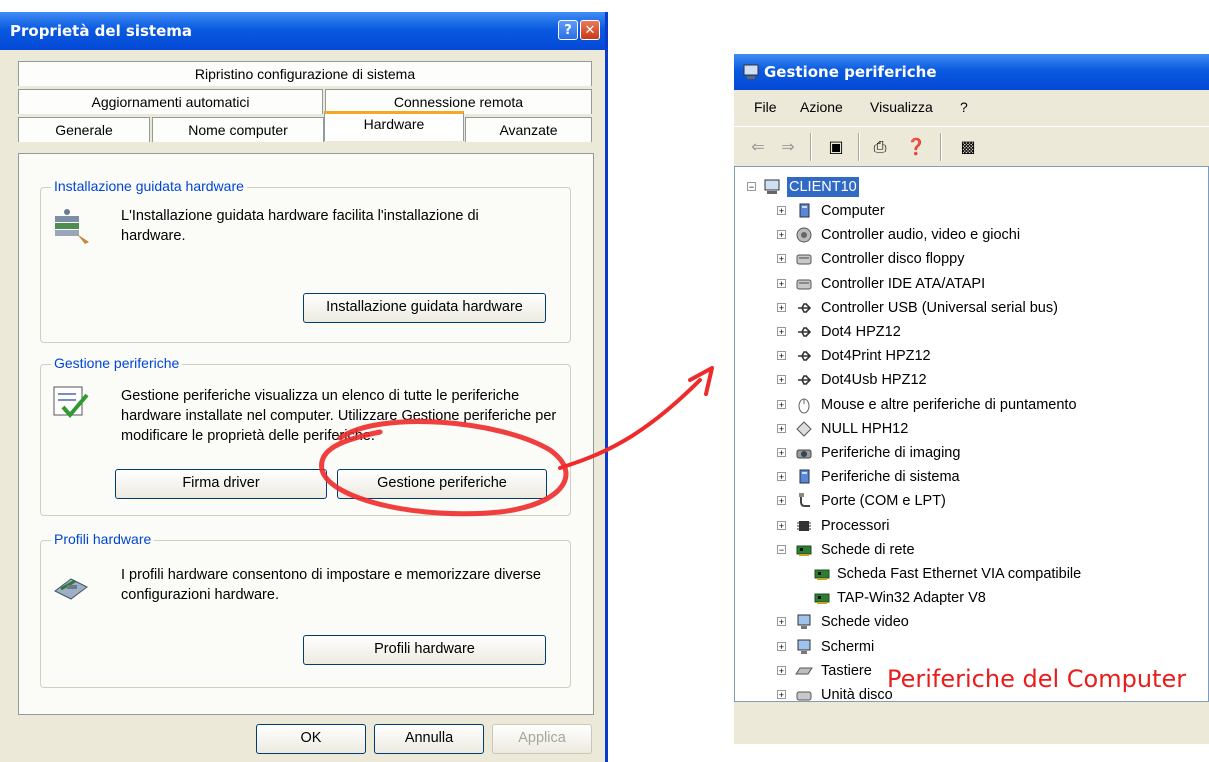  Describe the element at coordinates (804, 429) in the screenshot. I see `diamond-icon` at that location.